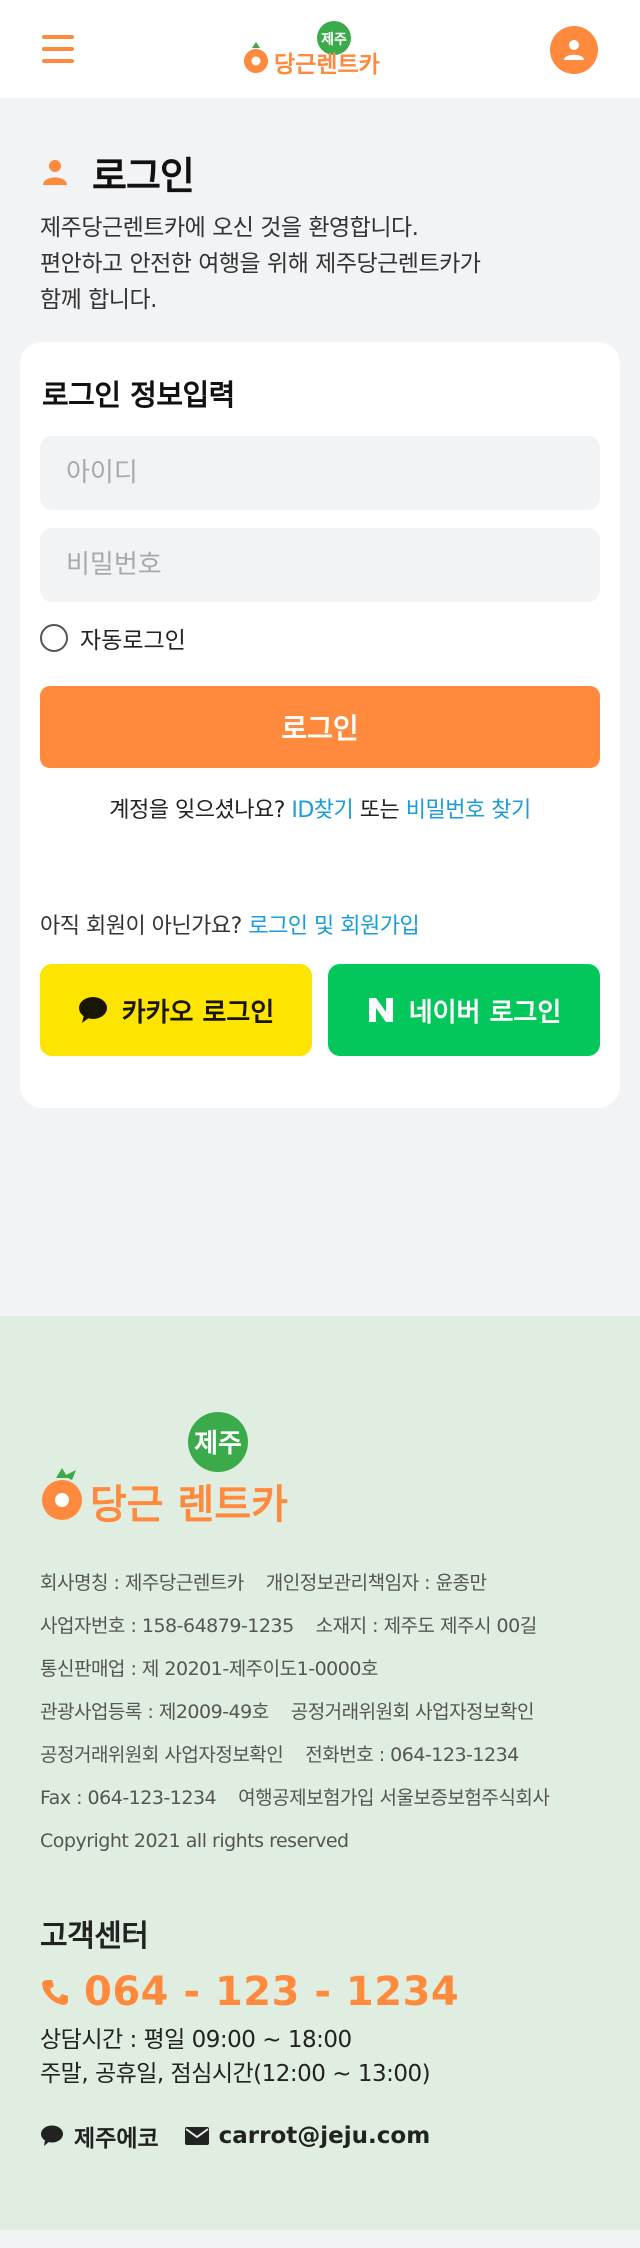 This screenshot has height=2248, width=640. I want to click on hours-line: 주말, 공휴일, 점심시간(12:00 ~ 13:00), so click(235, 2074).